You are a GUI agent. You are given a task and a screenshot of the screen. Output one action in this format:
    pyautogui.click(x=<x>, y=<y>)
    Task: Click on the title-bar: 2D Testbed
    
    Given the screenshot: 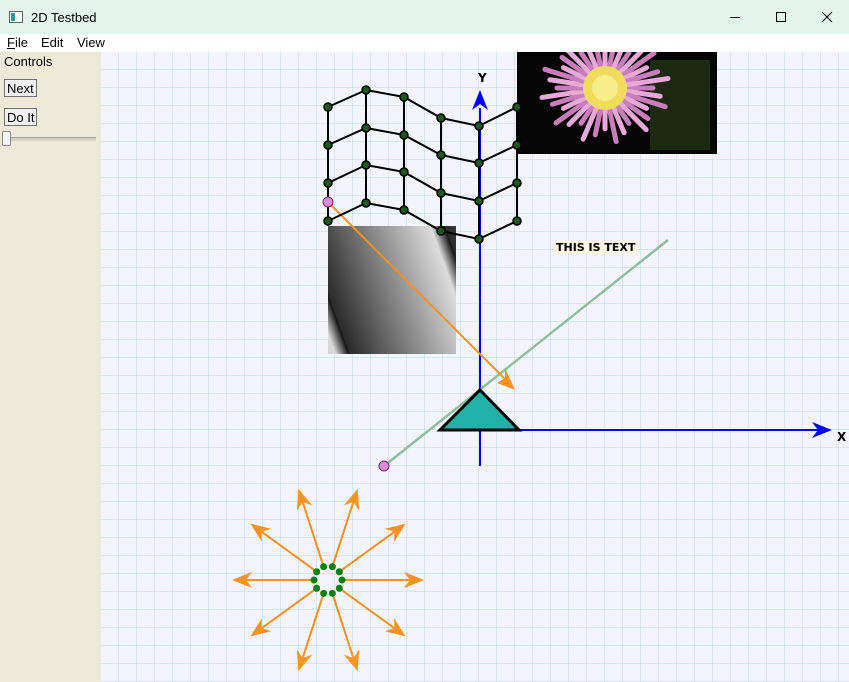 What is the action you would take?
    pyautogui.click(x=424, y=17)
    